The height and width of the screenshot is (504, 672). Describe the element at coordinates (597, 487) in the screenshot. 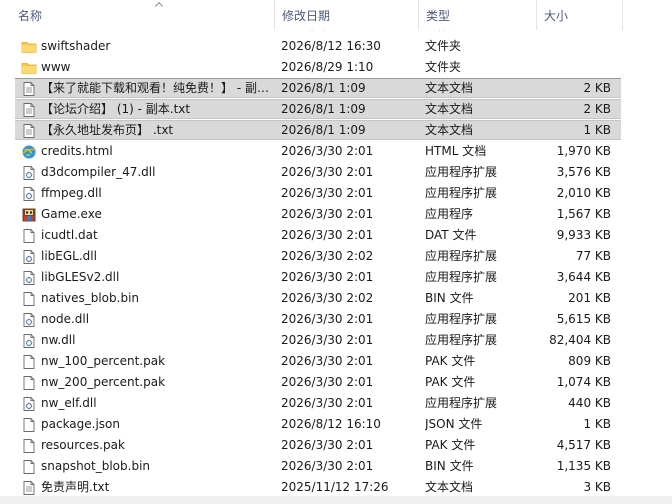

I see `file-size: 3 KB` at that location.